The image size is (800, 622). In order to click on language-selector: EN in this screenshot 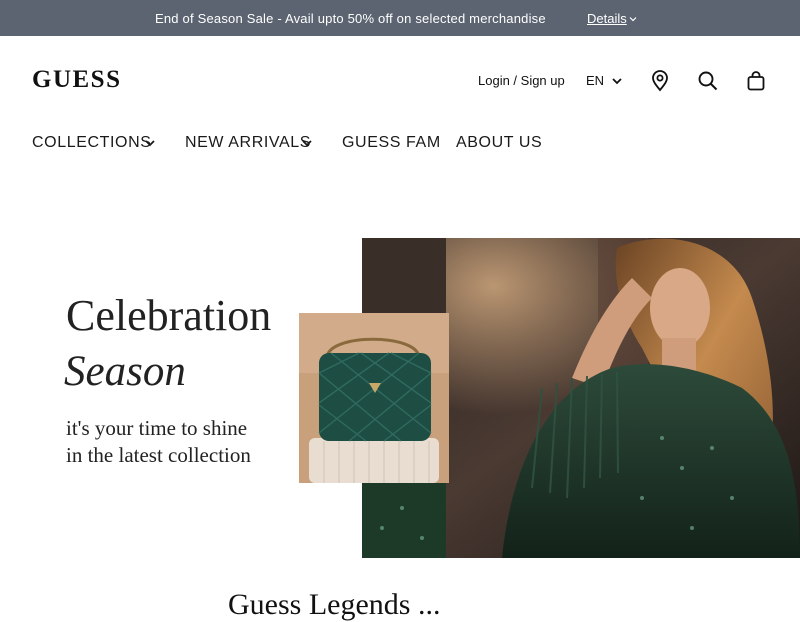, I will do `click(595, 80)`.